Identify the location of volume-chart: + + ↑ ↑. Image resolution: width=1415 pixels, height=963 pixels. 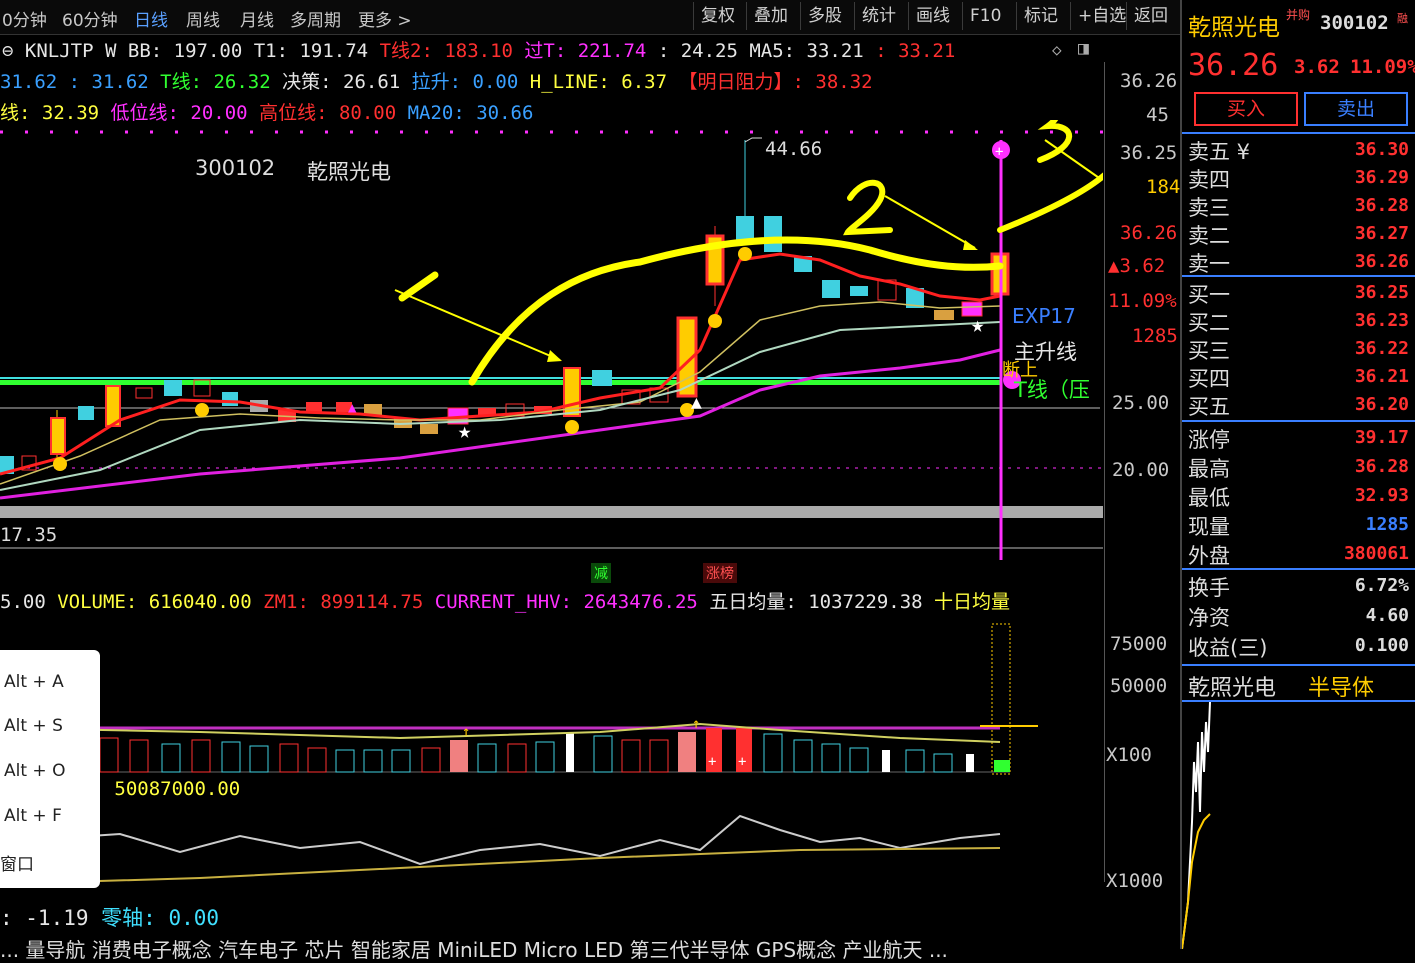
(551, 700).